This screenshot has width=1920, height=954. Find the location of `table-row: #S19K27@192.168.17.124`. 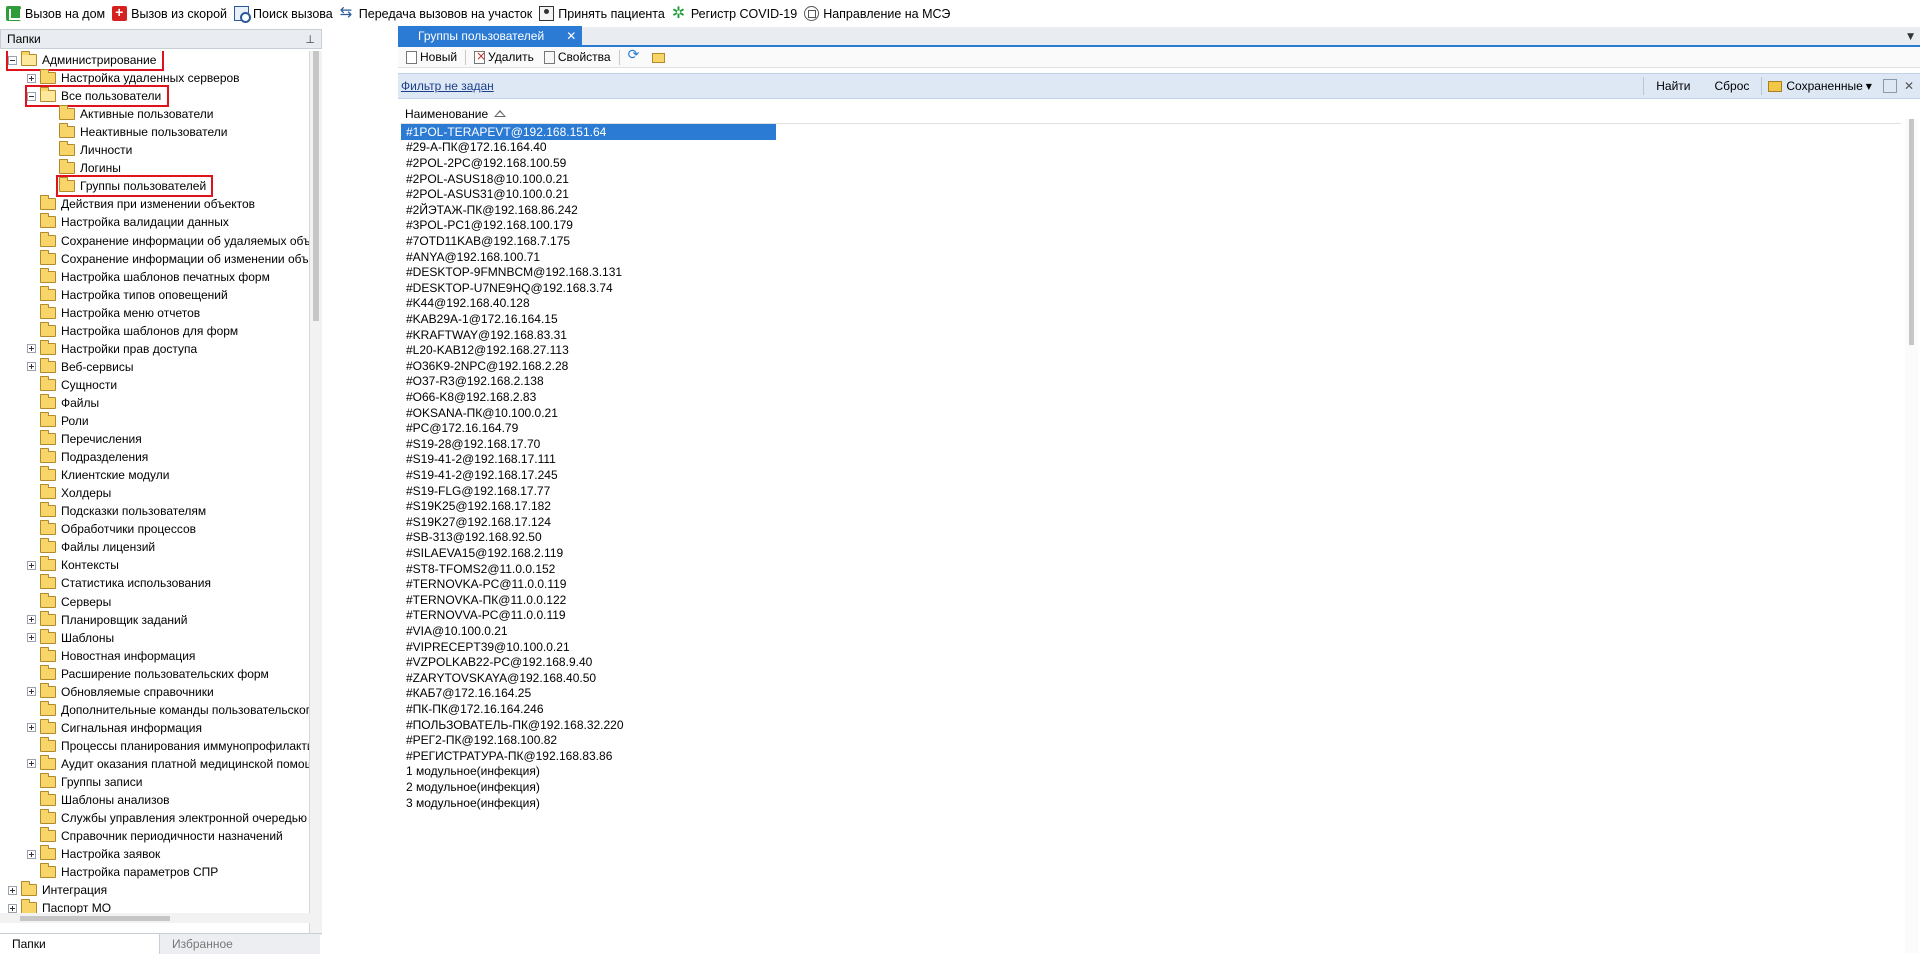

table-row: #S19K27@192.168.17.124 is located at coordinates (588, 522).